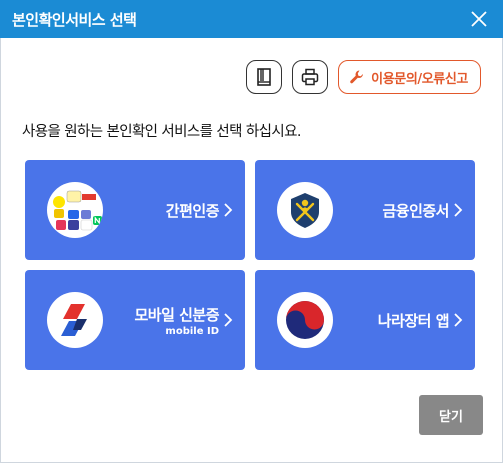 The image size is (503, 463). What do you see at coordinates (365, 320) in the screenshot?
I see `option-koneps-app: 나라장터 앱` at bounding box center [365, 320].